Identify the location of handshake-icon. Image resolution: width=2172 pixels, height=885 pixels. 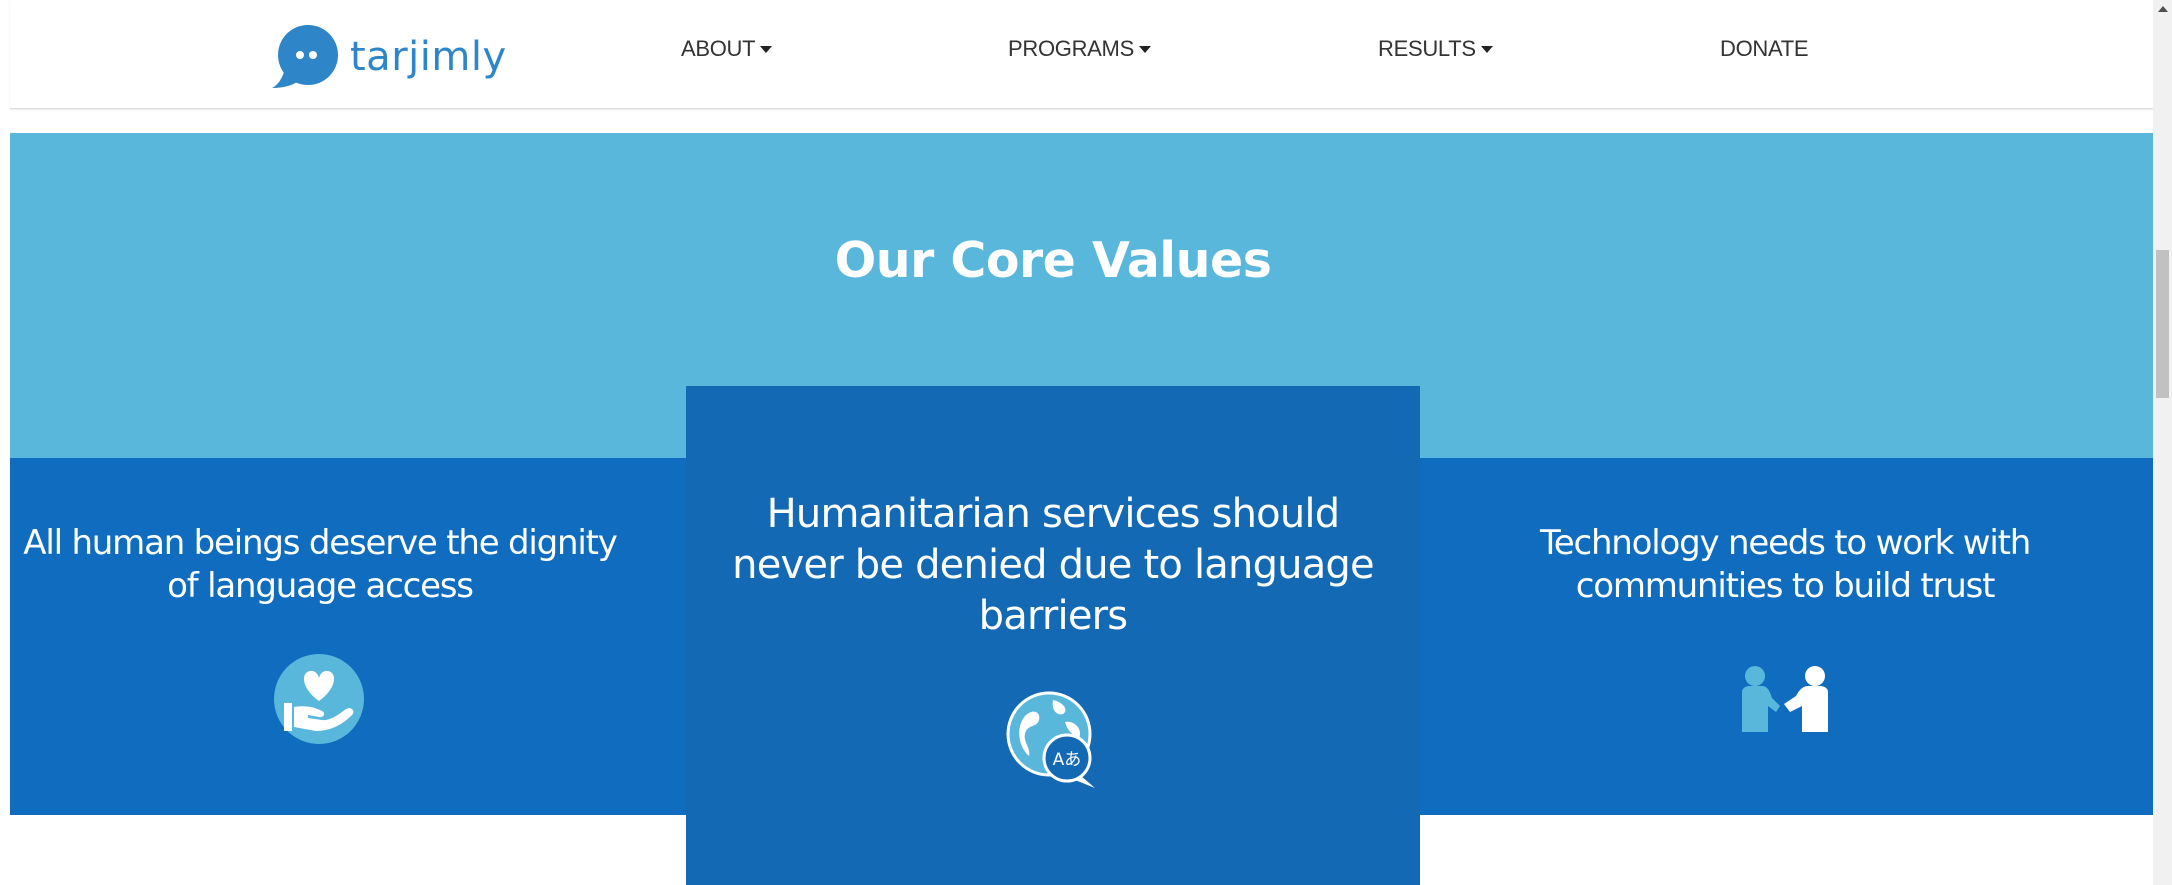
(1785, 699).